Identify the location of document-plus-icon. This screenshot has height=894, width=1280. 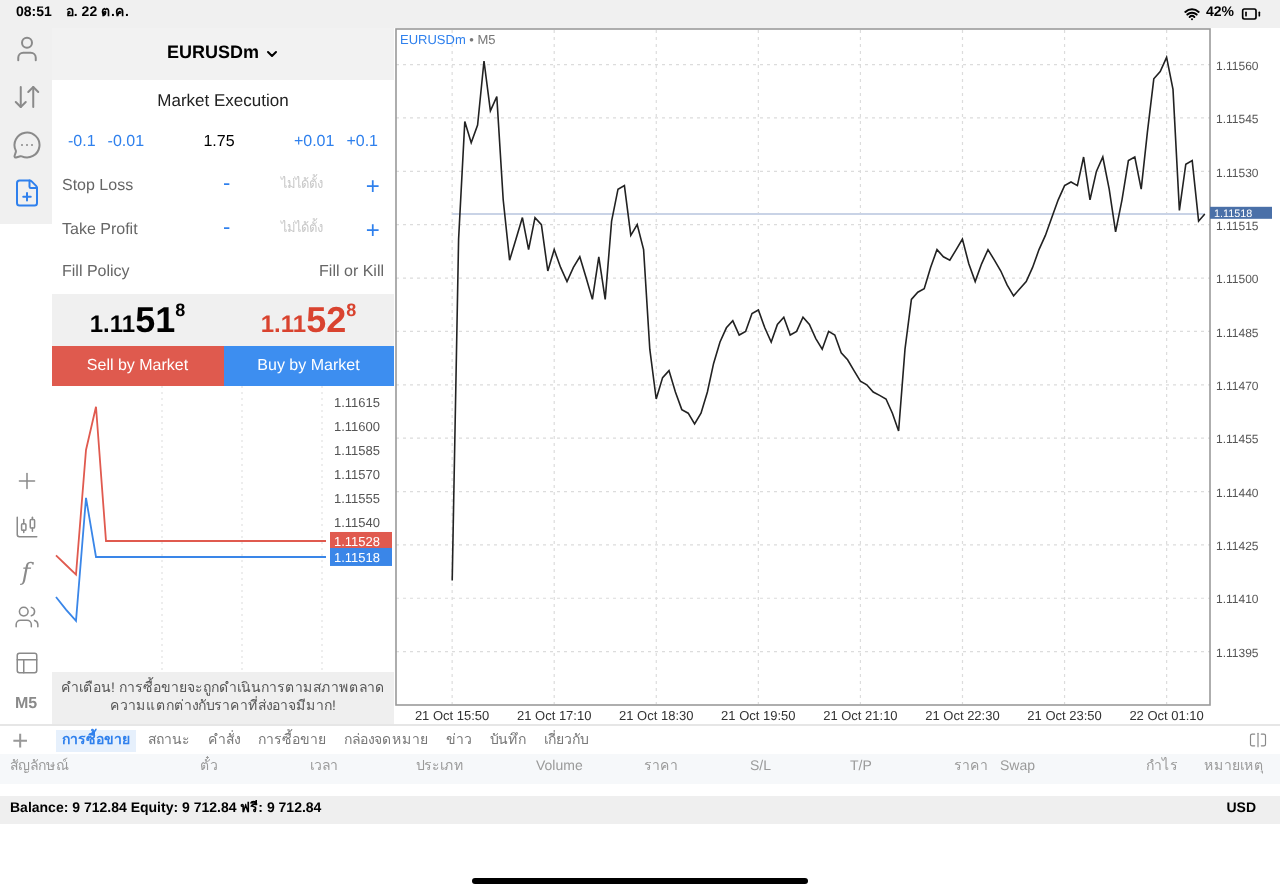
(26, 193).